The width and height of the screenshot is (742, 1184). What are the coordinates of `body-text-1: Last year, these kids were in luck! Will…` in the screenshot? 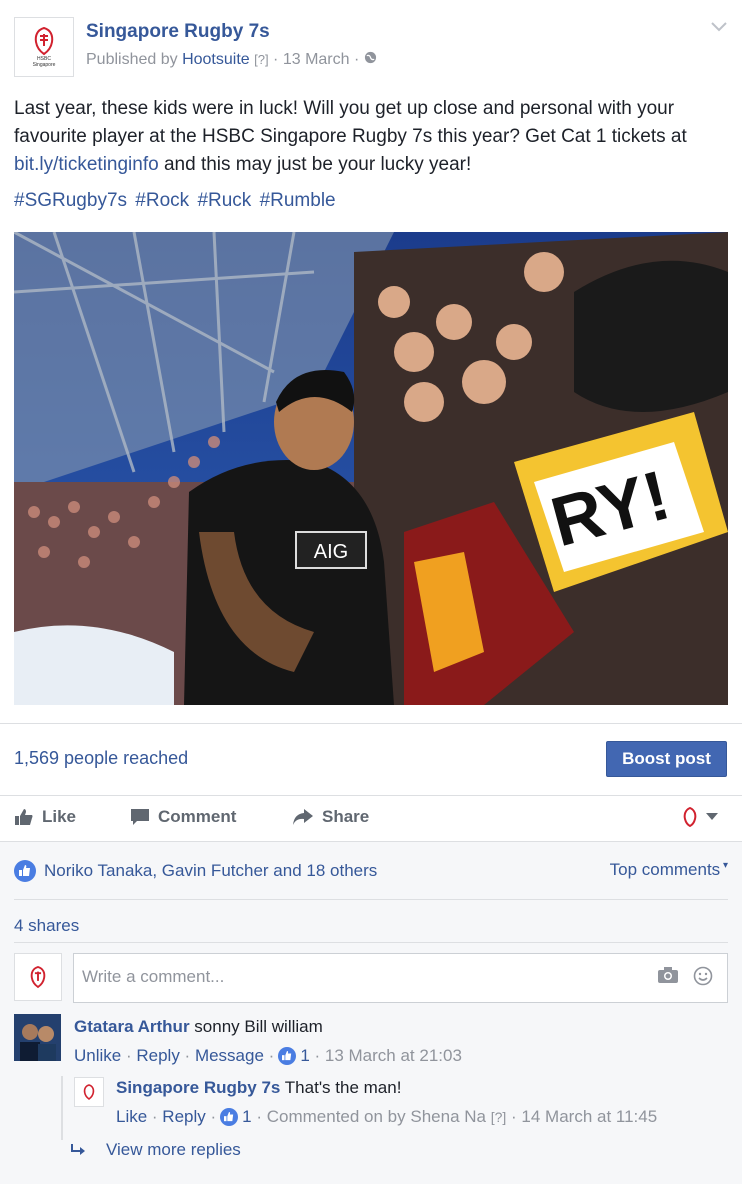 It's located at (350, 122).